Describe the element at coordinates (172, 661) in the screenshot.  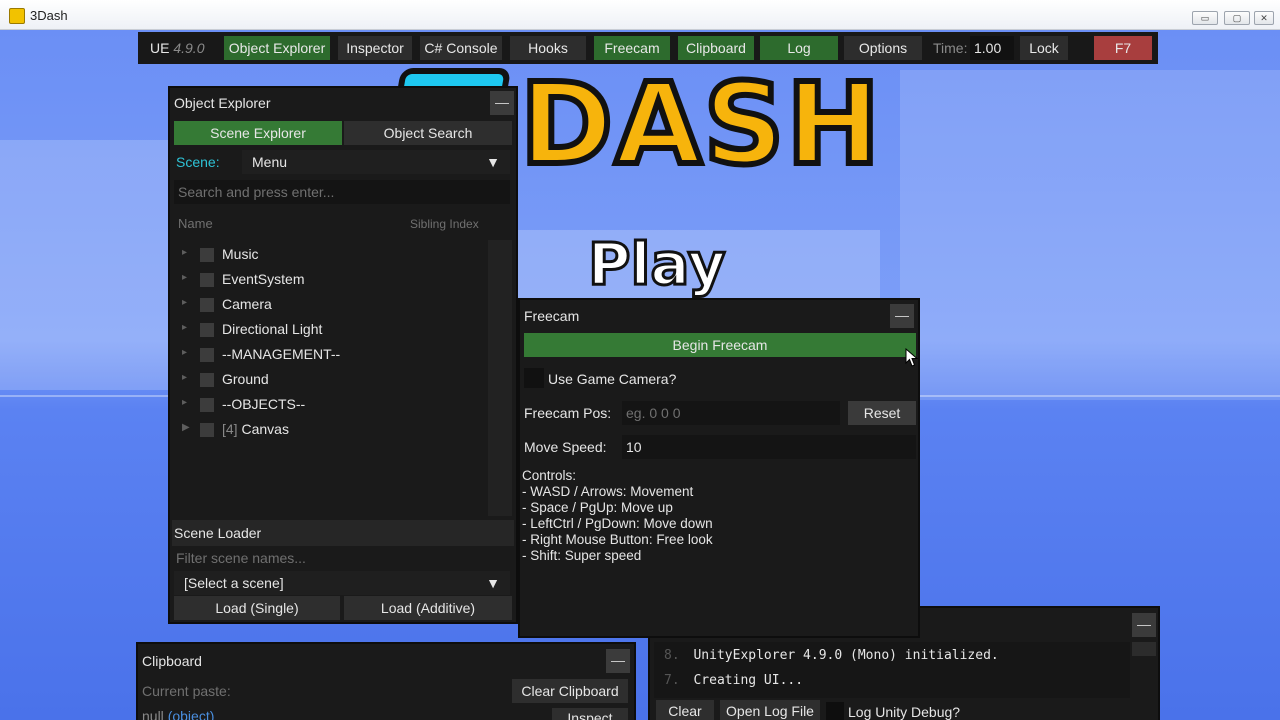
I see `panel-title: Clipboard` at that location.